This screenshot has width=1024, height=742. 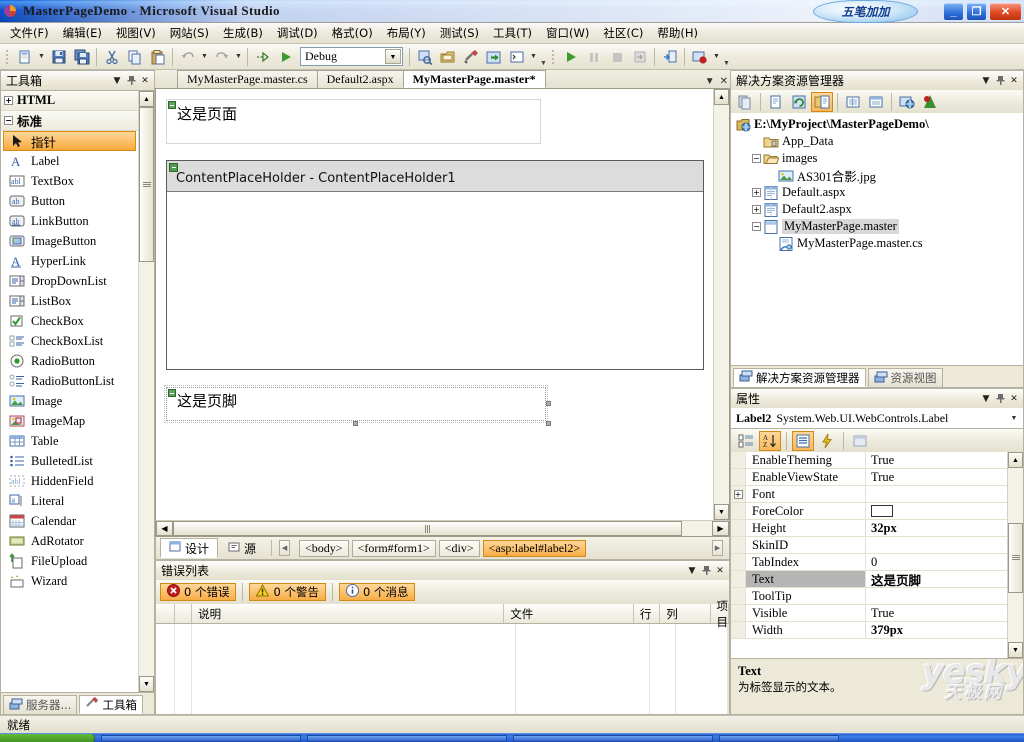 I want to click on toolbar-grip, so click(x=7, y=56).